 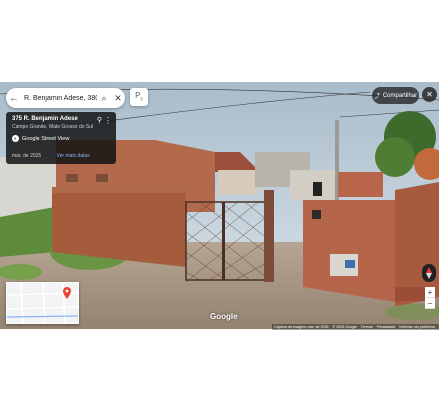 I want to click on mini-map, so click(x=42, y=303).